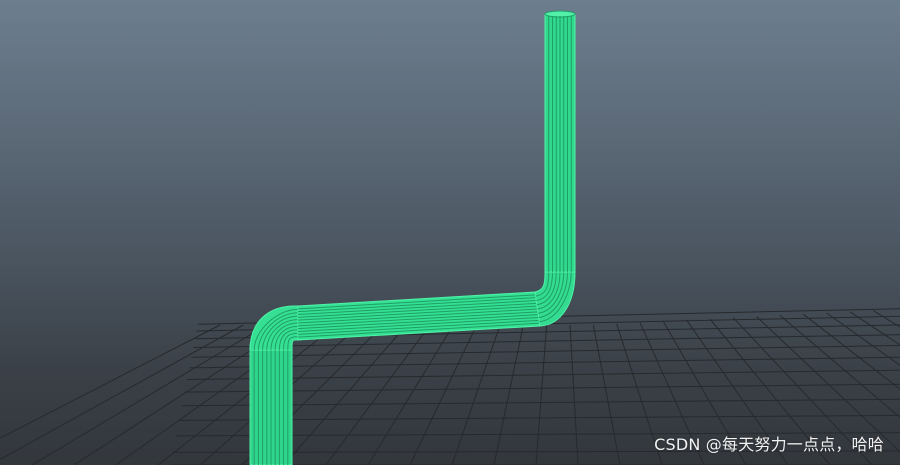 This screenshot has height=465, width=900. Describe the element at coordinates (275, 328) in the screenshot. I see `pipe-lower-elbow` at that location.